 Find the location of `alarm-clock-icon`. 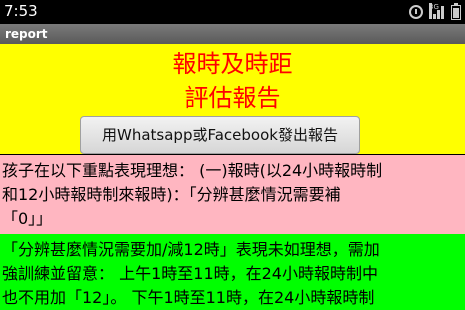

alarm-clock-icon is located at coordinates (416, 12).